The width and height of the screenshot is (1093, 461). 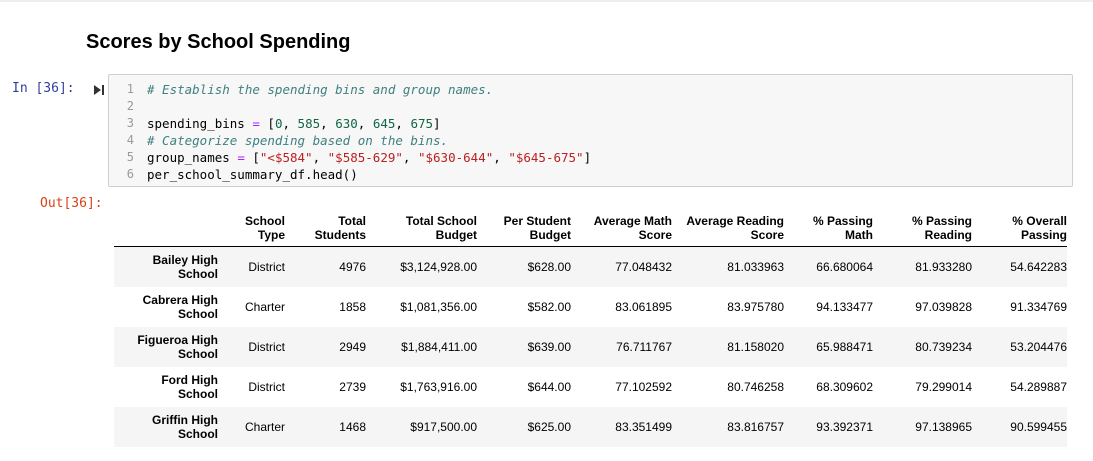 What do you see at coordinates (218, 42) in the screenshot?
I see `section-heading: Scores by School Spending` at bounding box center [218, 42].